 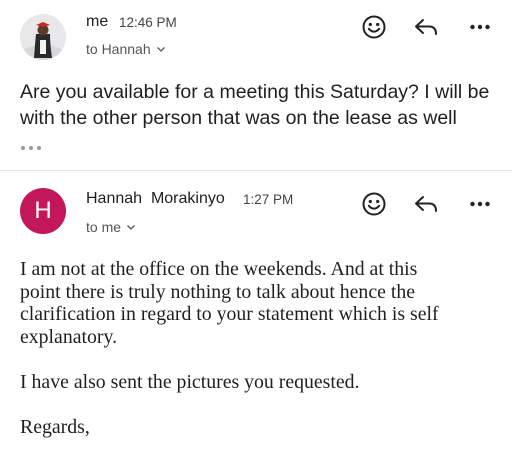 What do you see at coordinates (55, 426) in the screenshot?
I see `body-line: Regards,` at bounding box center [55, 426].